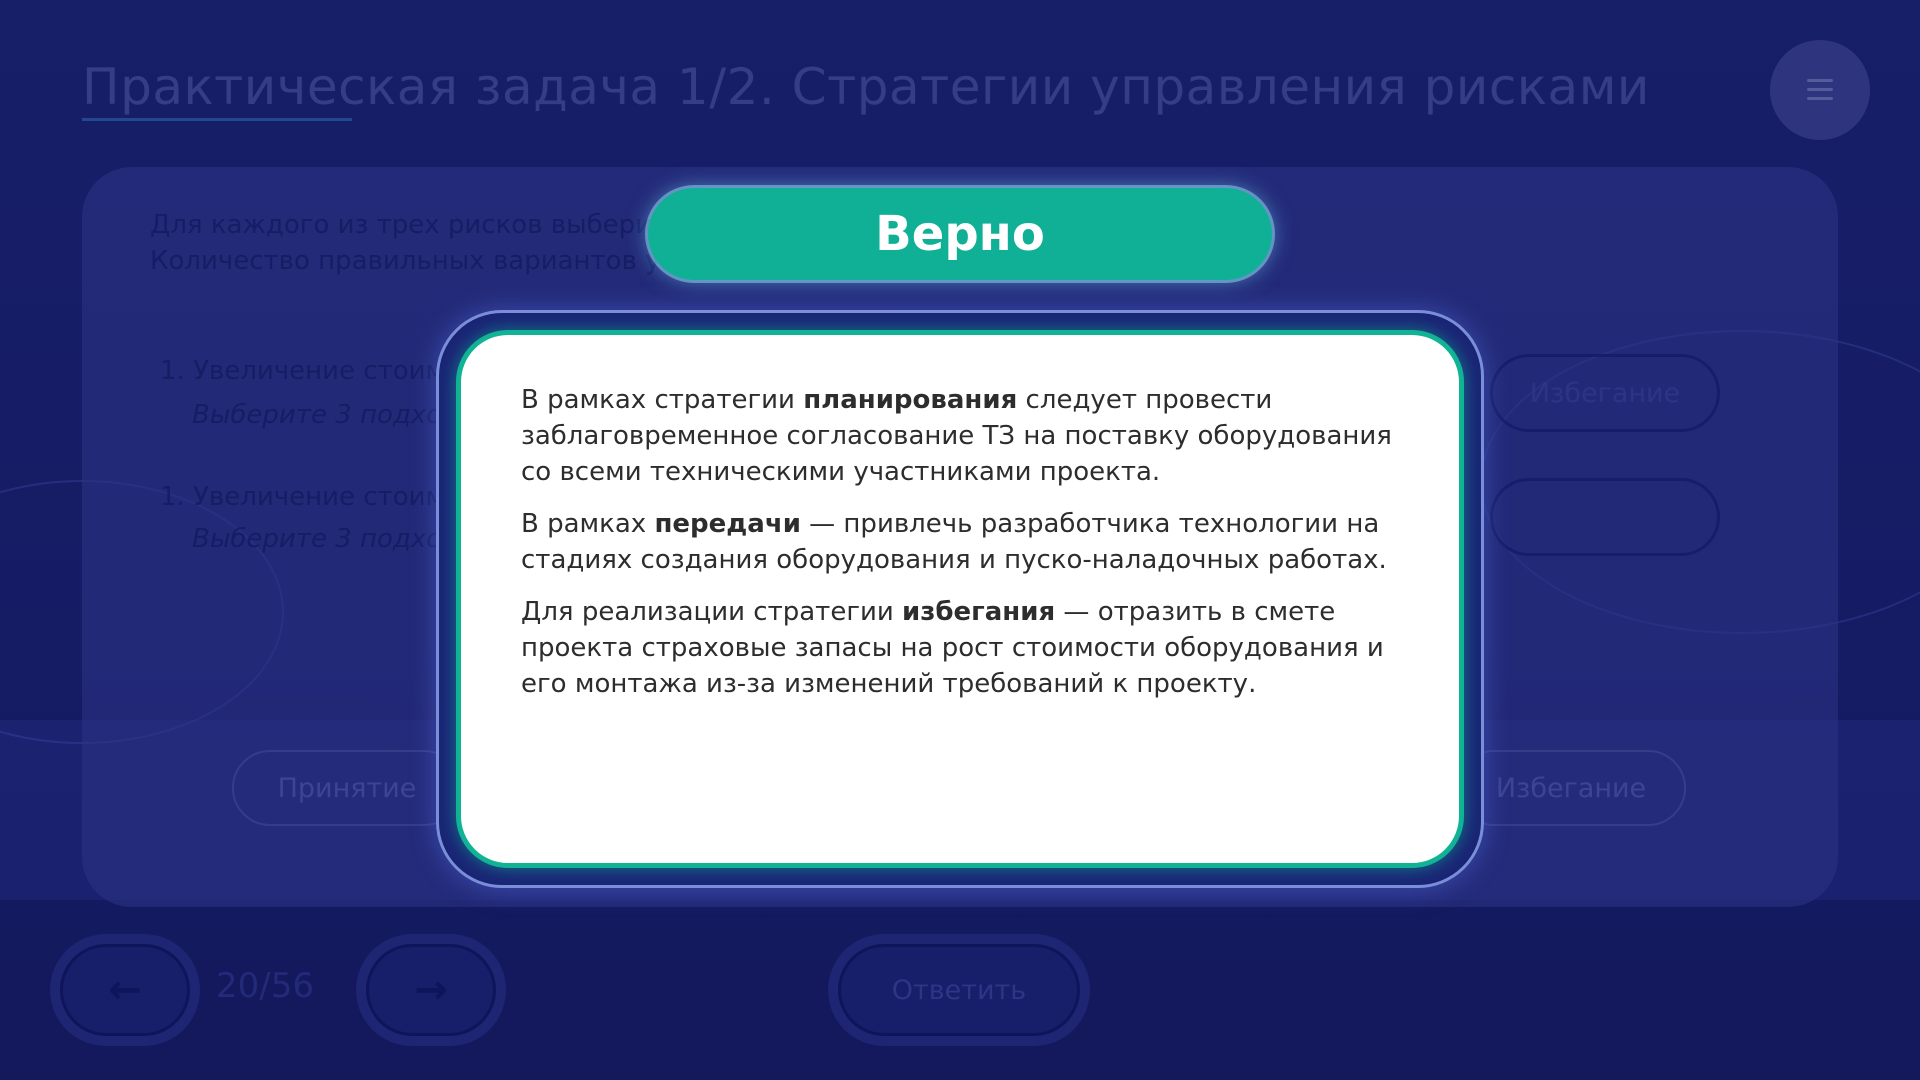 This screenshot has width=1920, height=1080. I want to click on feedback-text-segment: В рамках, so click(588, 524).